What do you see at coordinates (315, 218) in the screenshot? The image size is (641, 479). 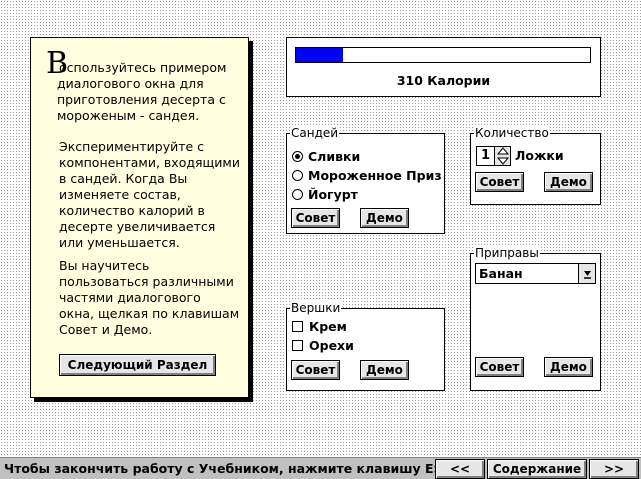 I see `sundae-tip-button: Совет` at bounding box center [315, 218].